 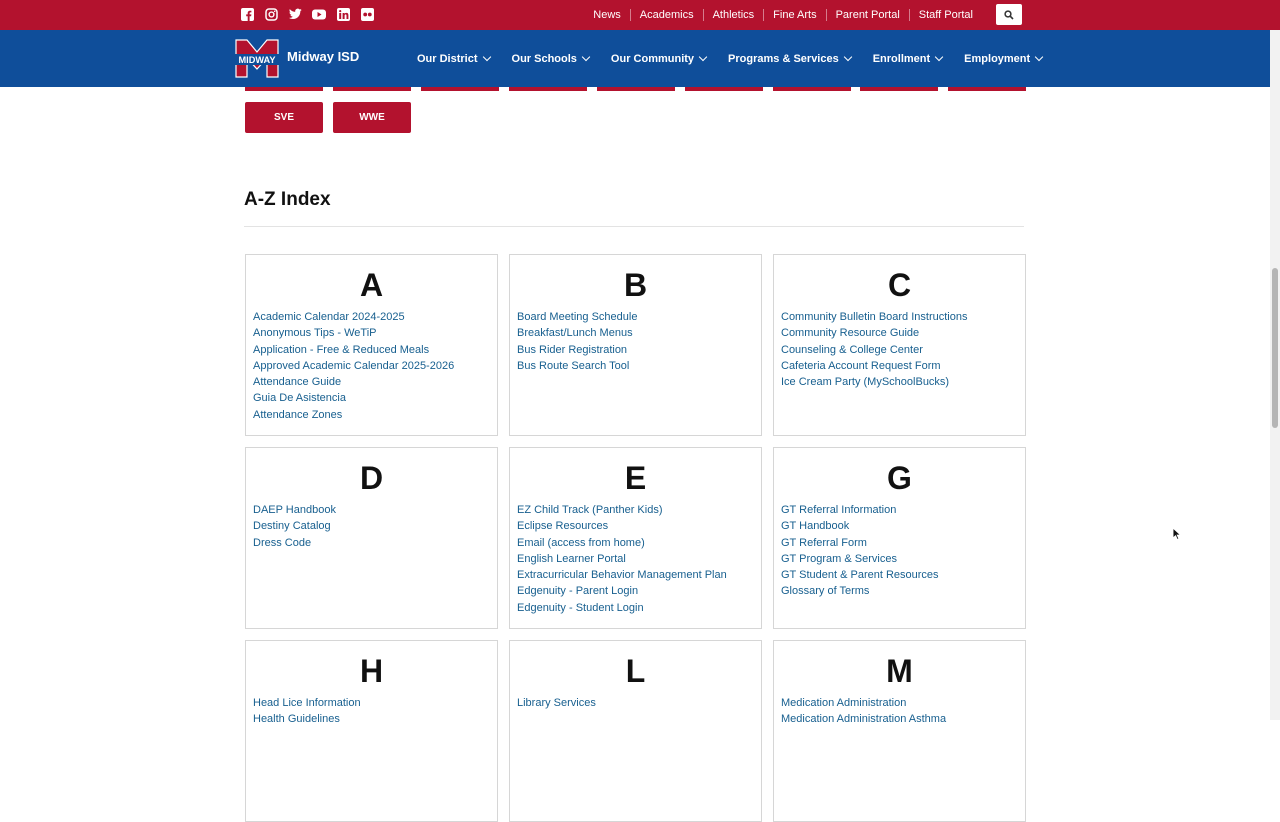 I want to click on school-button-wwe: WWE, so click(x=372, y=117).